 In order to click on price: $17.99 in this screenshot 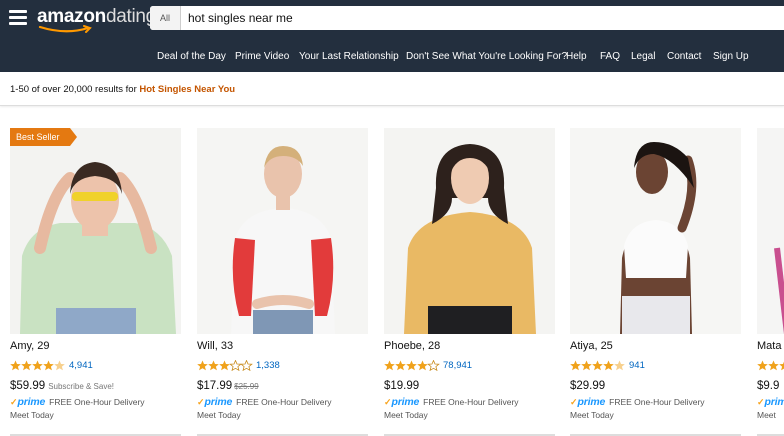, I will do `click(215, 386)`.